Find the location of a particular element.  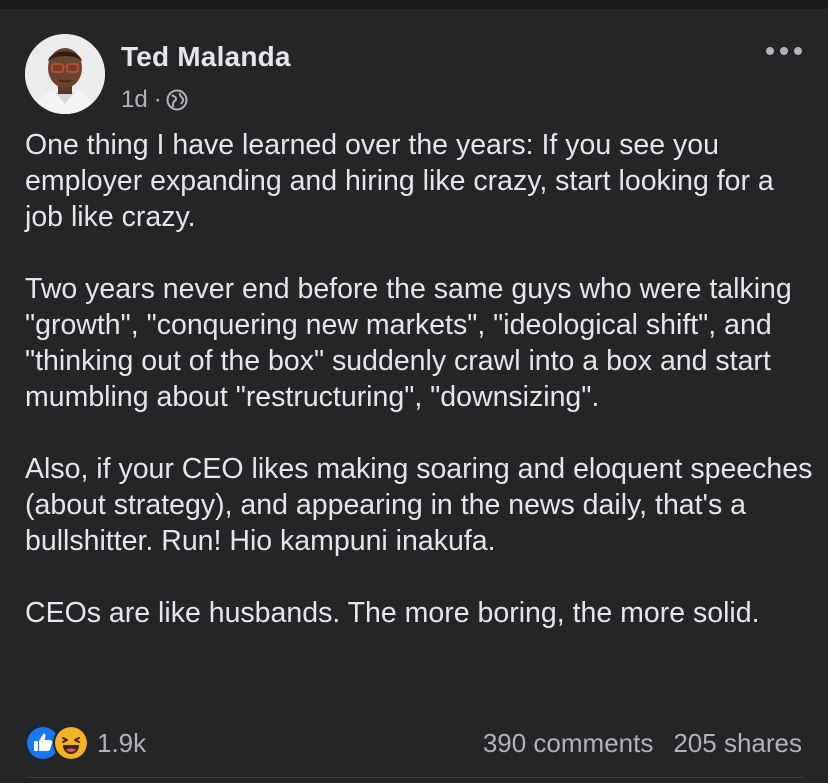

author-name: Ted Malanda is located at coordinates (206, 57).